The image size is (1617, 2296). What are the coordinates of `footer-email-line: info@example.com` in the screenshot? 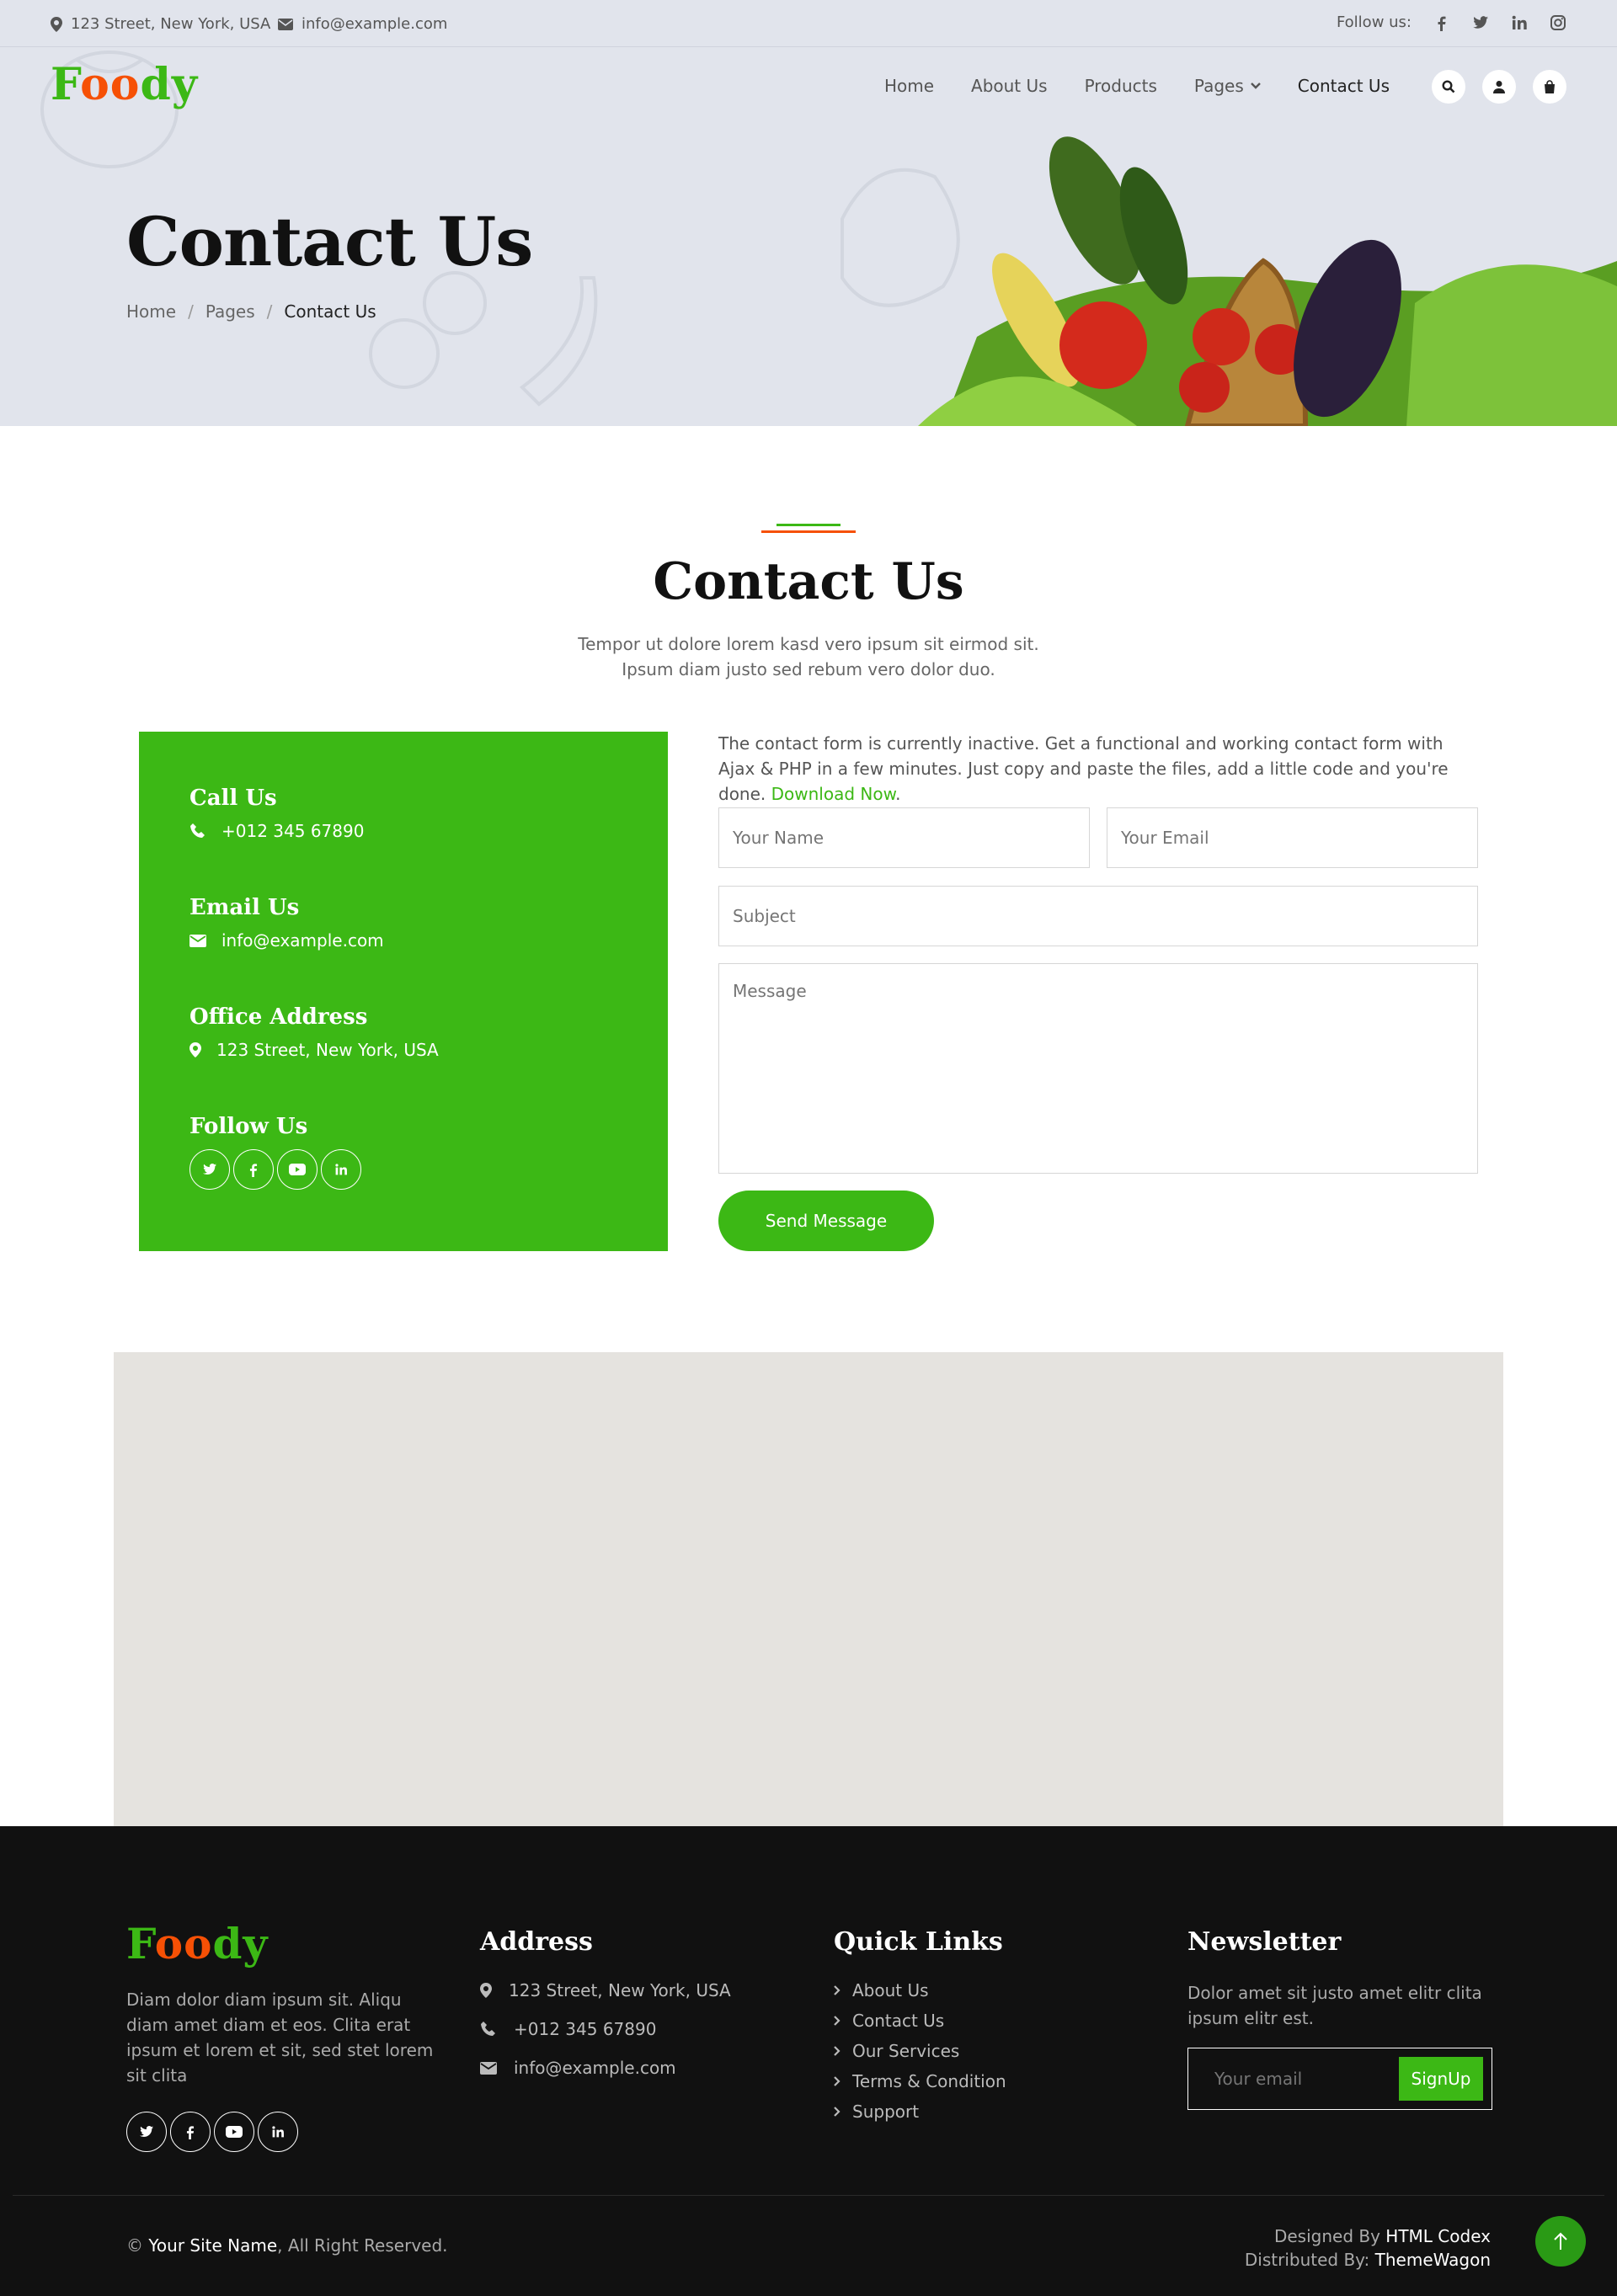 It's located at (640, 2068).